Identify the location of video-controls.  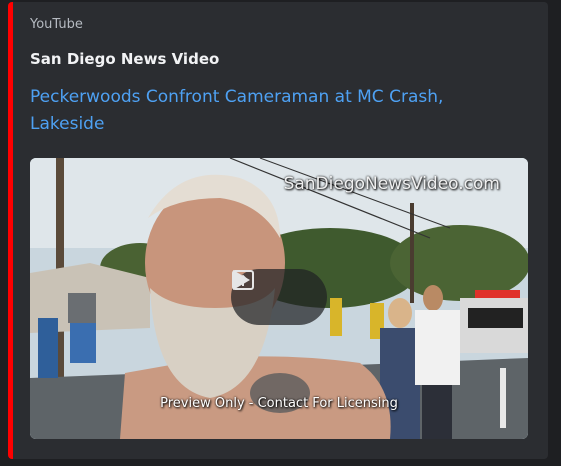
(279, 297).